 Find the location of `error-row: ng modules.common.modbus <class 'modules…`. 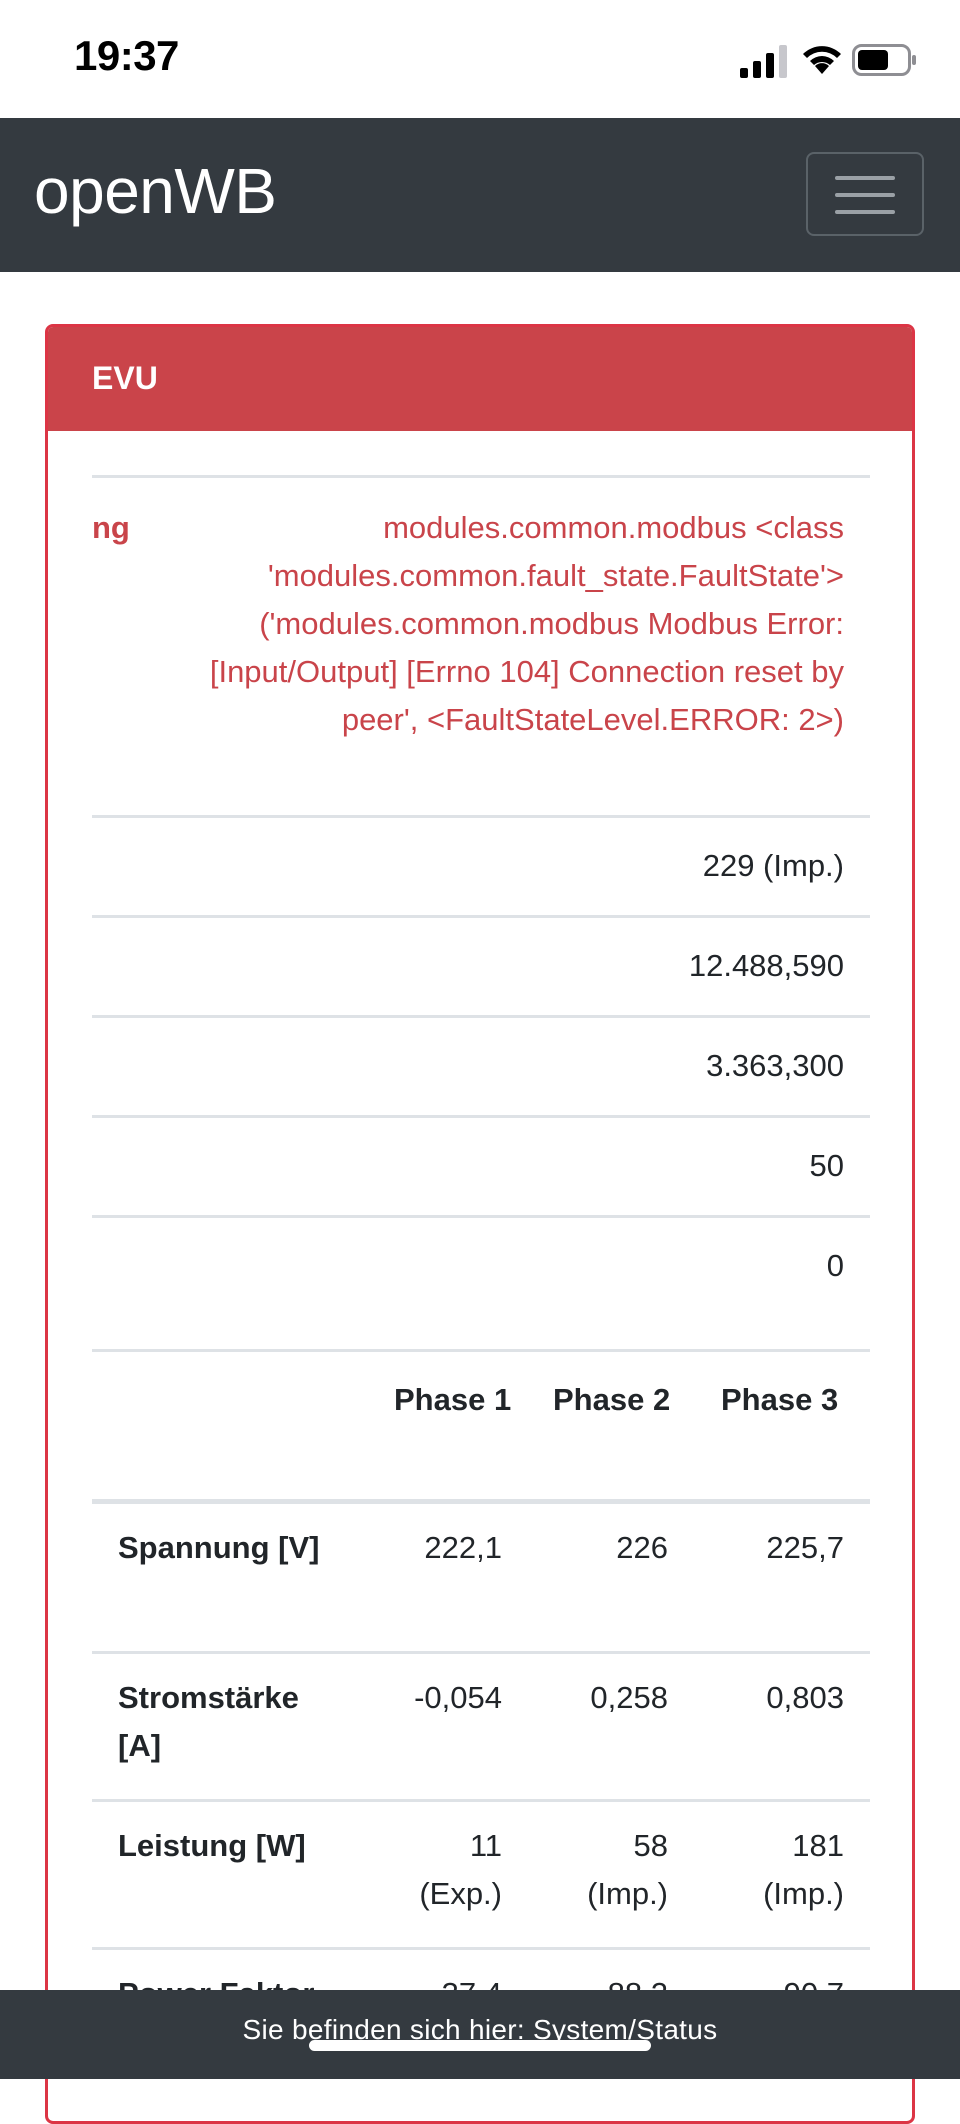

error-row: ng modules.common.modbus <class 'modules… is located at coordinates (481, 645).